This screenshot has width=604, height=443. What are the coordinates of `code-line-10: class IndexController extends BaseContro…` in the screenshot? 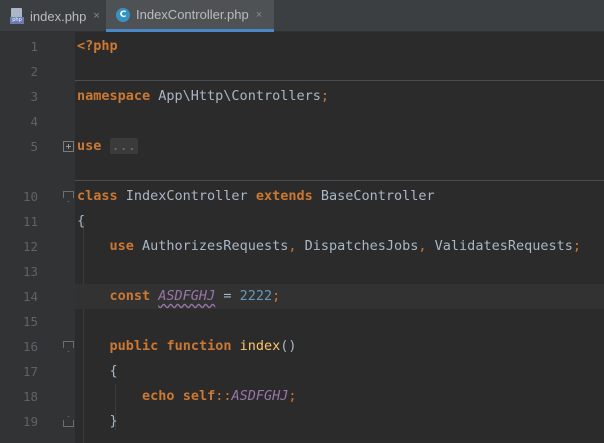 It's located at (339, 196).